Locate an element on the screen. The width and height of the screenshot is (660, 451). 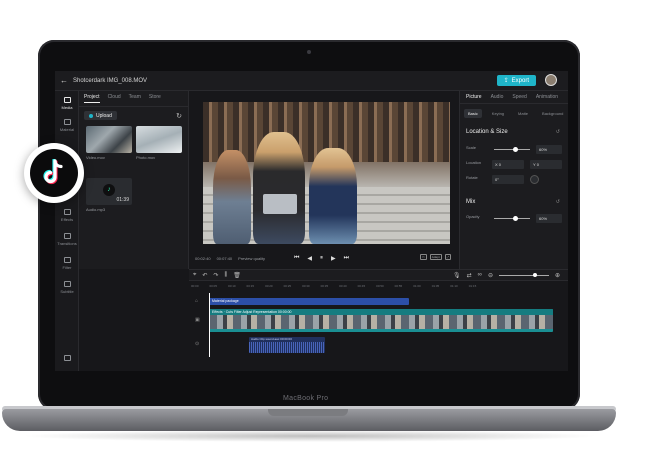
rail-item-label: Transitions is located at coordinates (67, 243).